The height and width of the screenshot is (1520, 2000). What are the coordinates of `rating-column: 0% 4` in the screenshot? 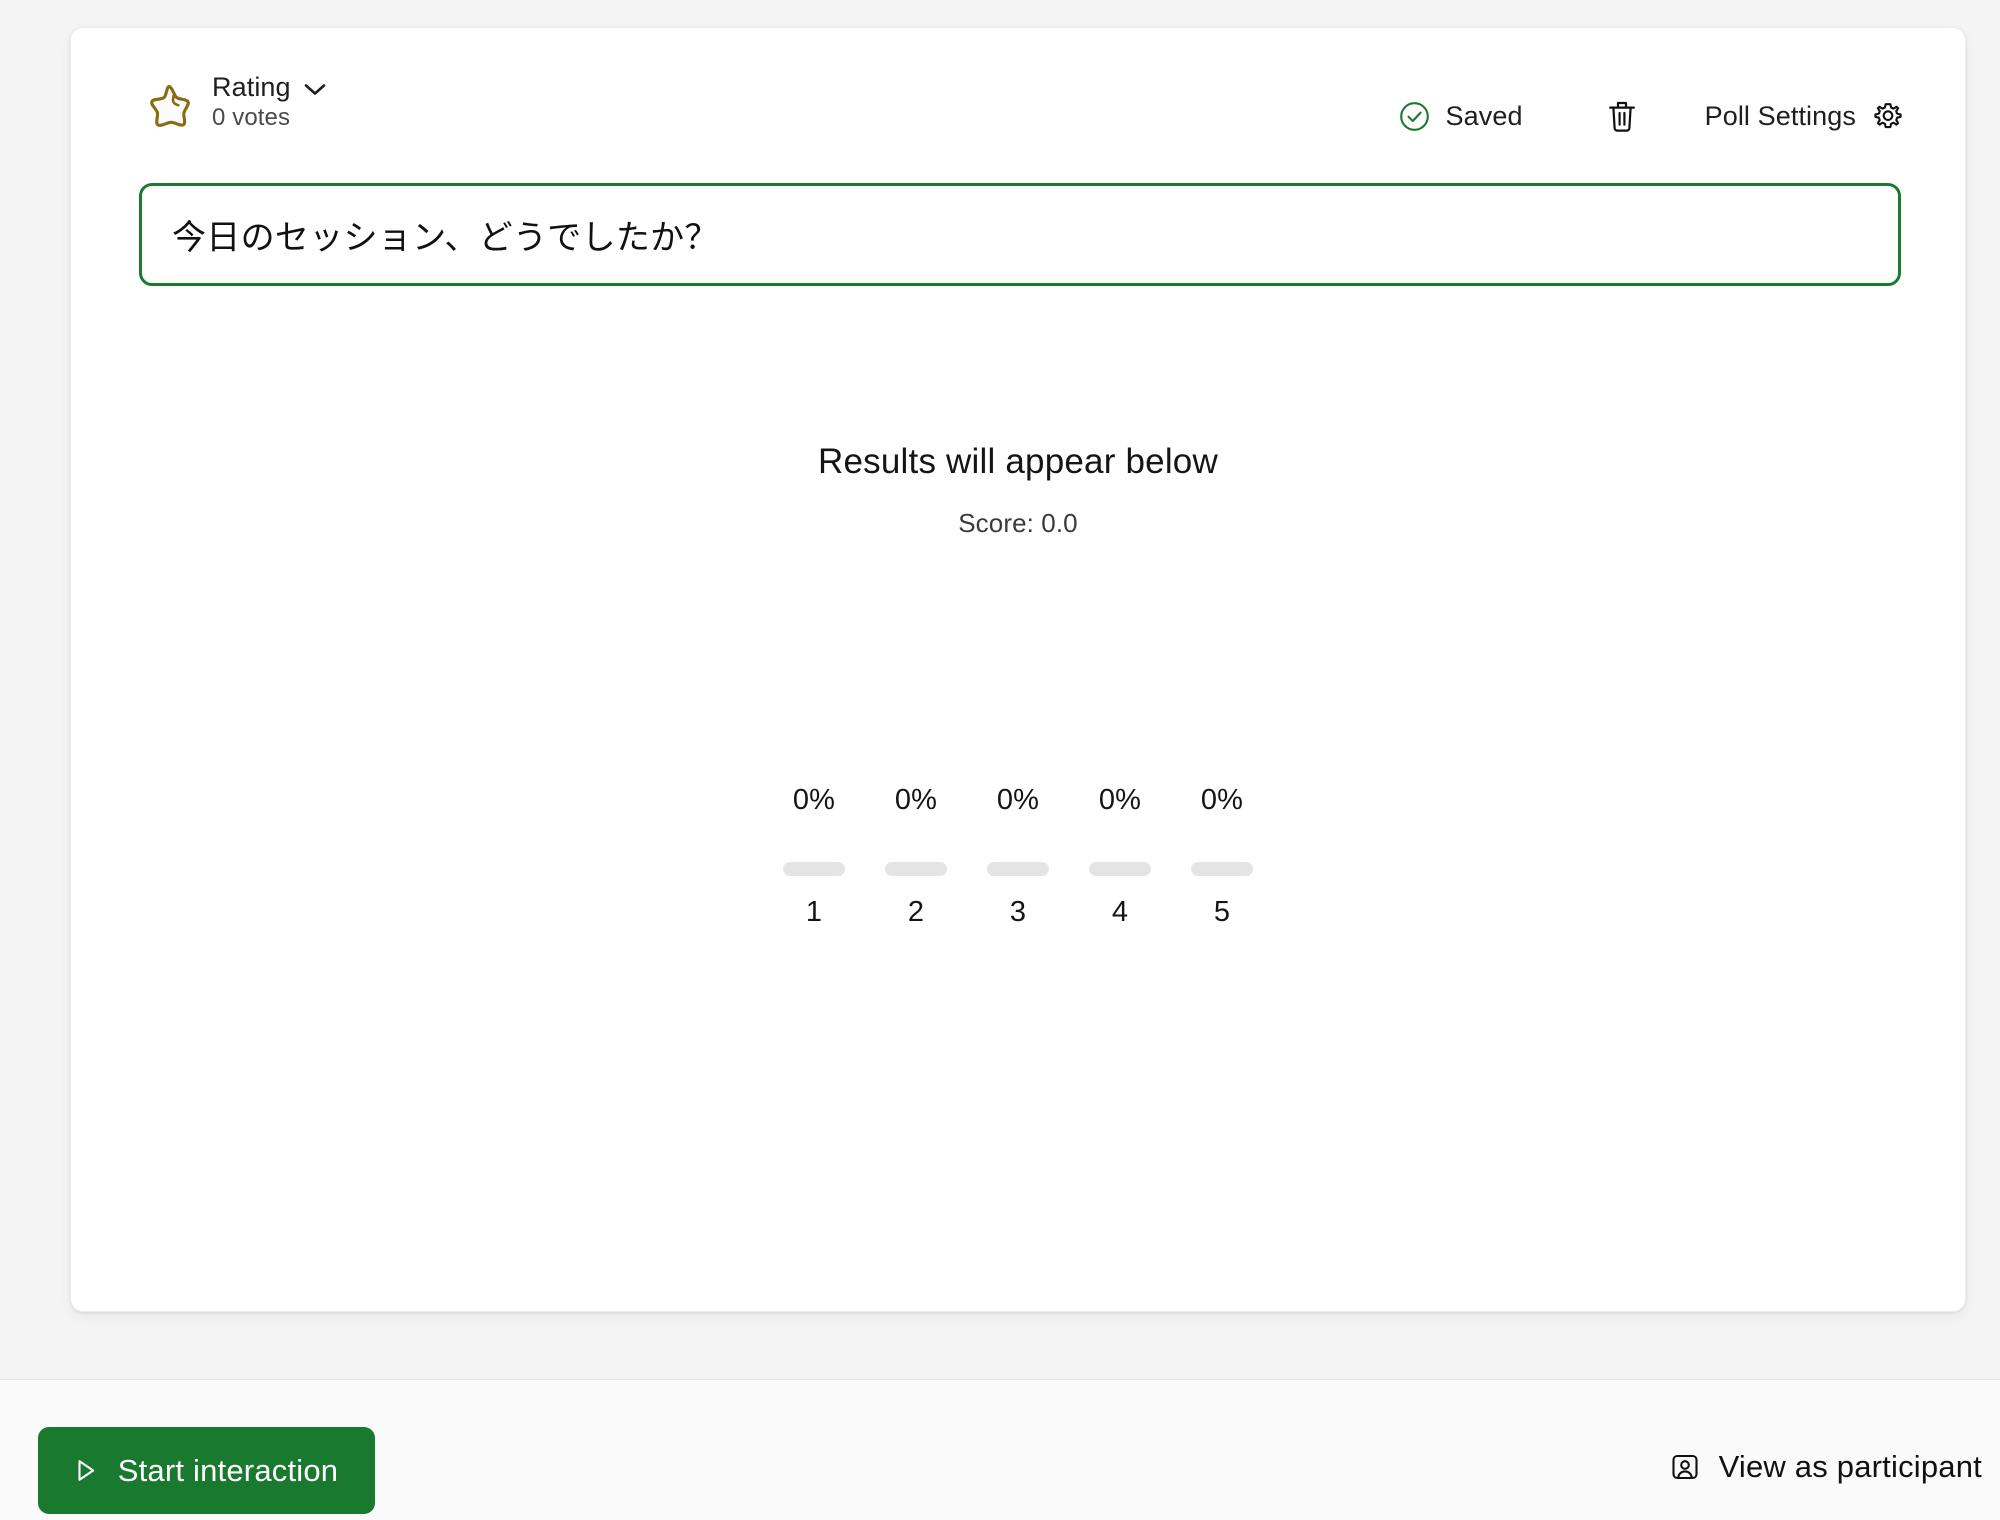 It's located at (1120, 856).